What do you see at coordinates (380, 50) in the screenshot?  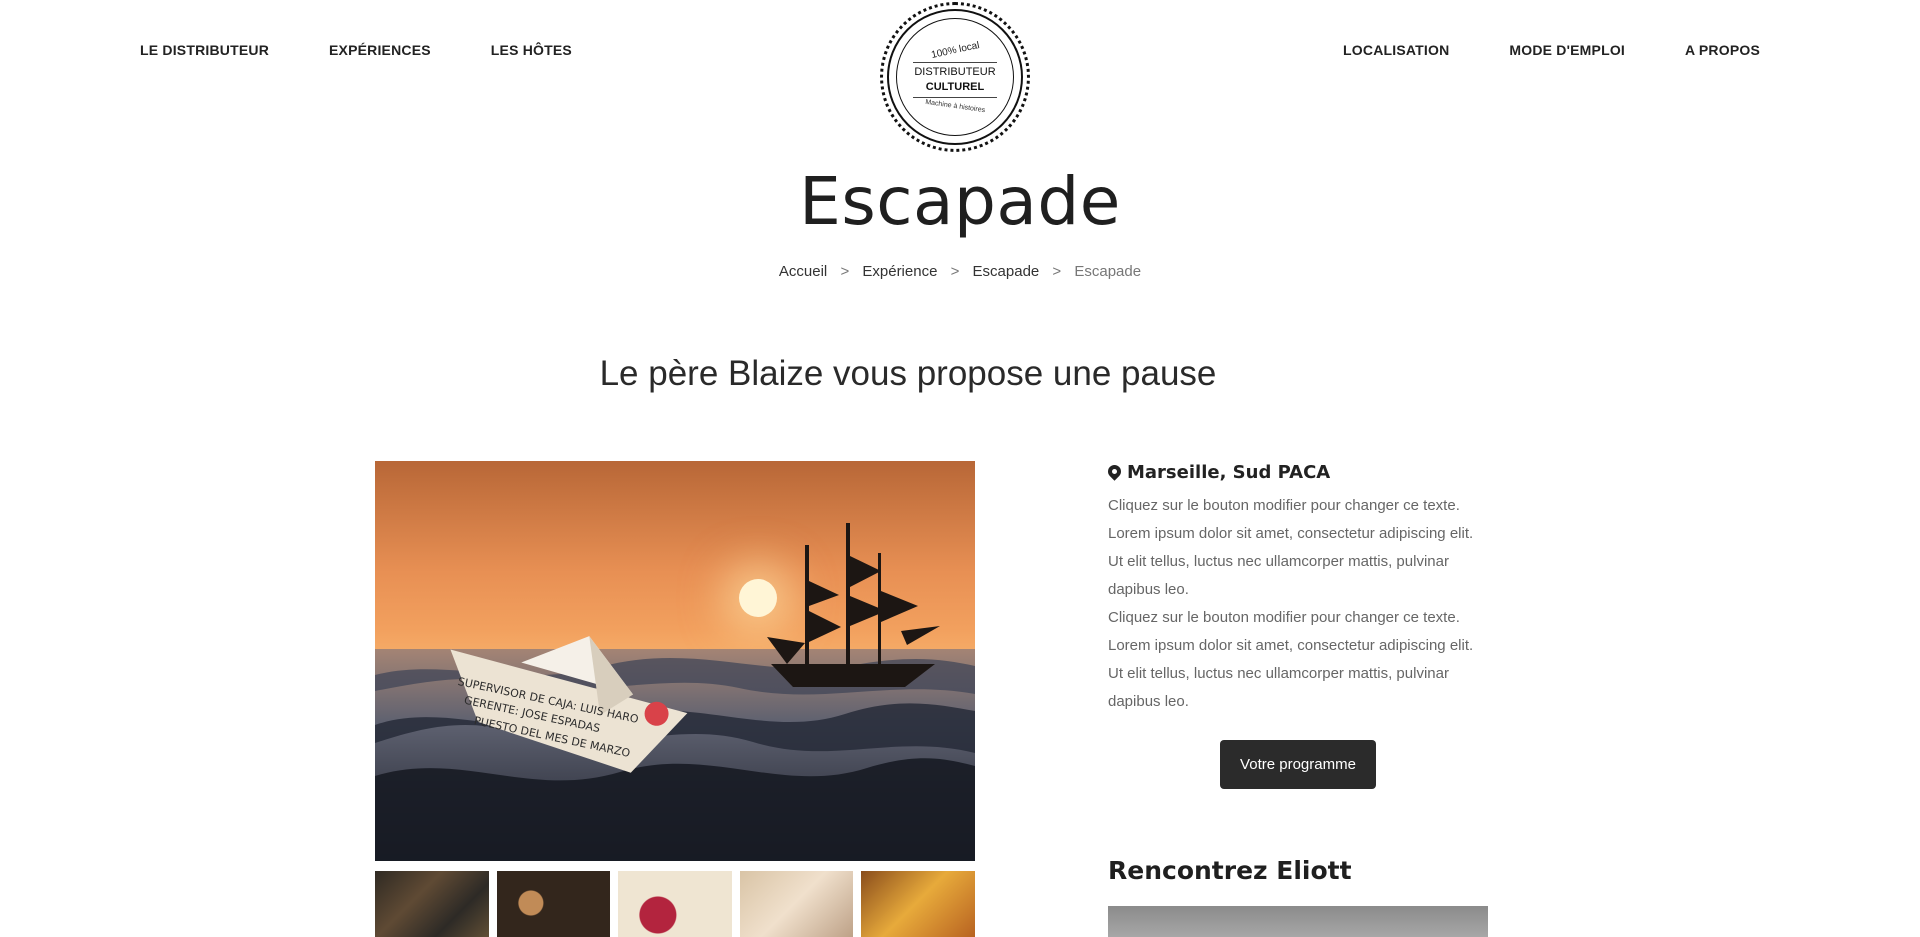 I see `nav-experiences: EXPÉRIENCES` at bounding box center [380, 50].